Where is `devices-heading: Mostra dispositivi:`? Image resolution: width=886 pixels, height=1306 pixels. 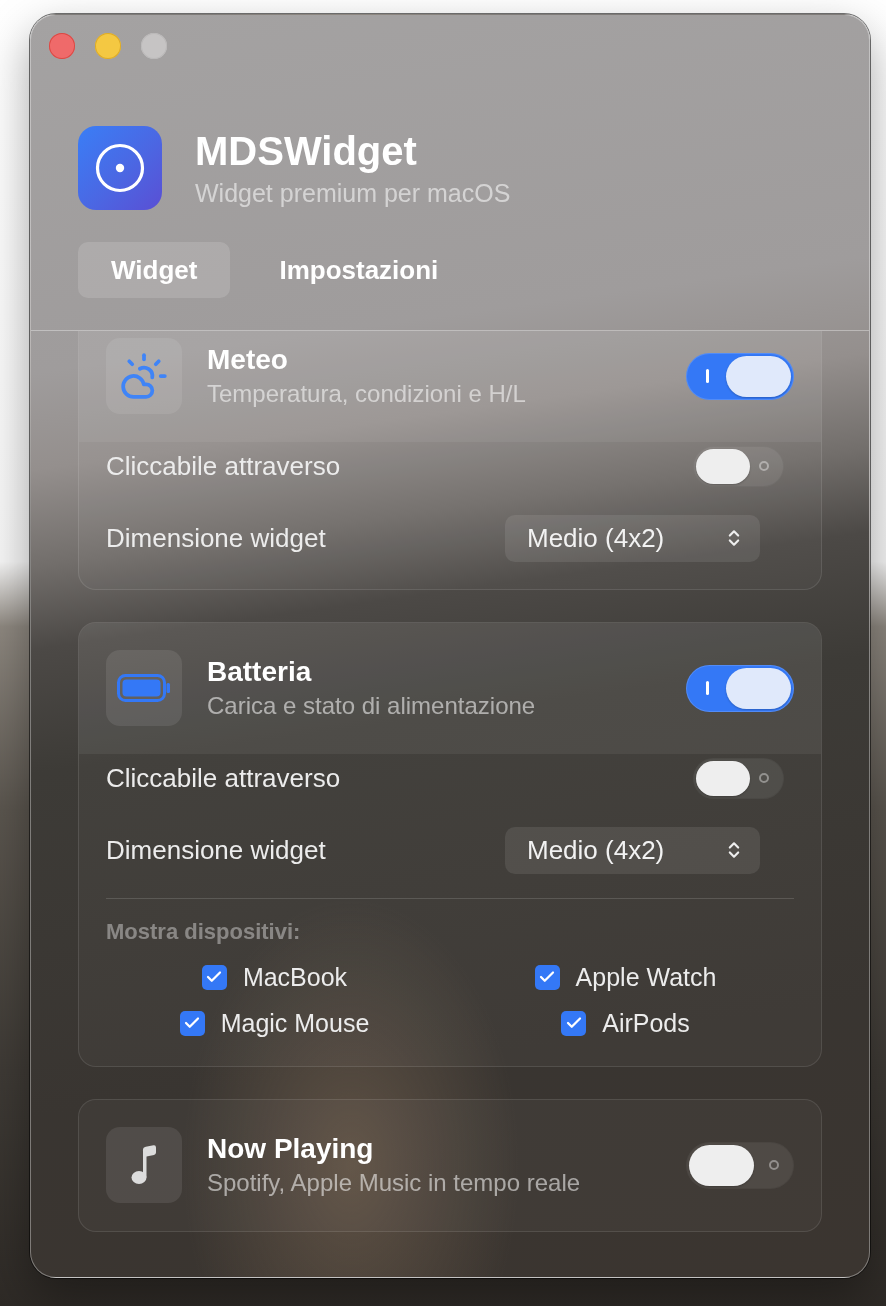
devices-heading: Mostra dispositivi: is located at coordinates (203, 932).